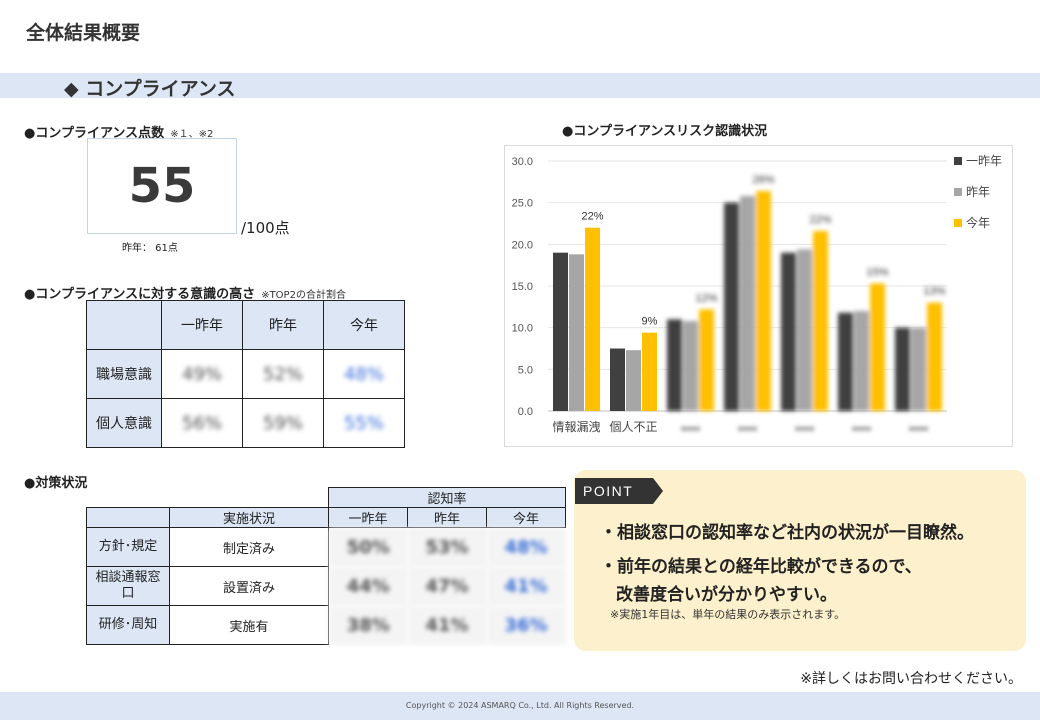  I want to click on x-tick-label: 情報漏洩, so click(576, 427).